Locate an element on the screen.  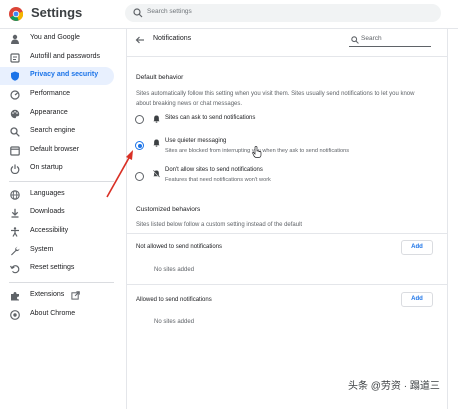
sidebar-item-appearance: Appearance is located at coordinates (57, 114).